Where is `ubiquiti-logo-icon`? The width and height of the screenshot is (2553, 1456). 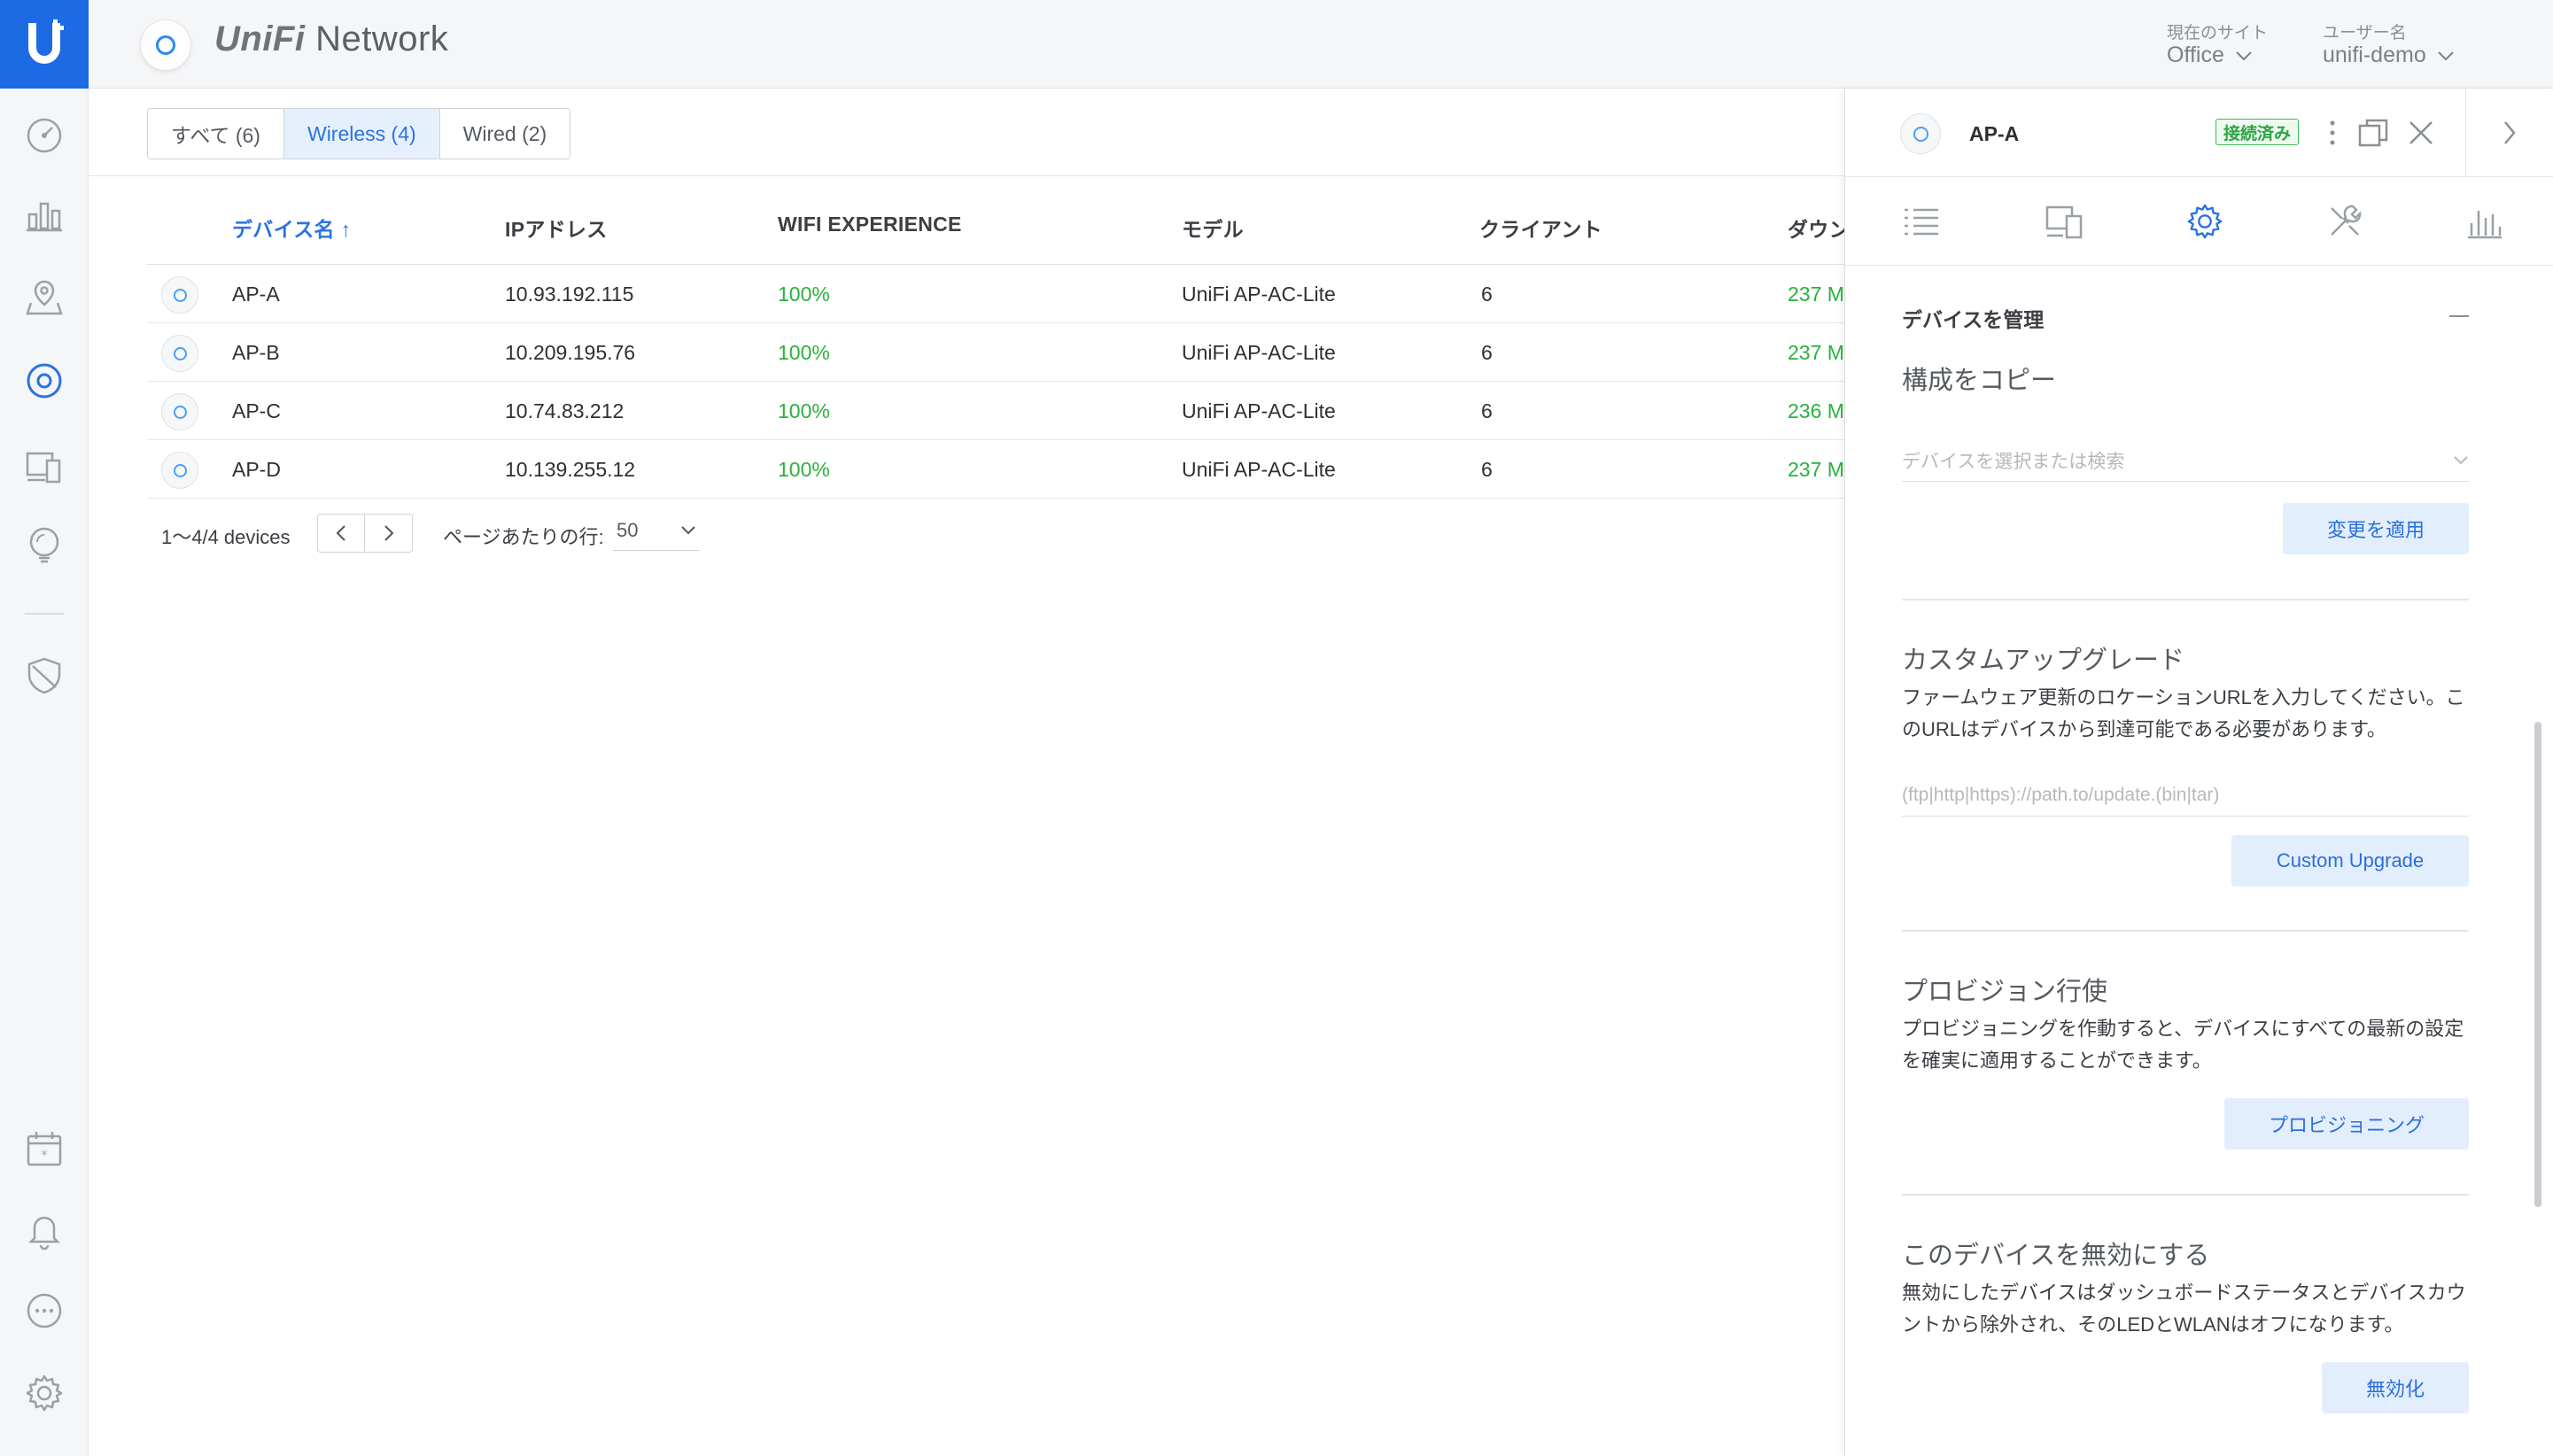 ubiquiti-logo-icon is located at coordinates (46, 41).